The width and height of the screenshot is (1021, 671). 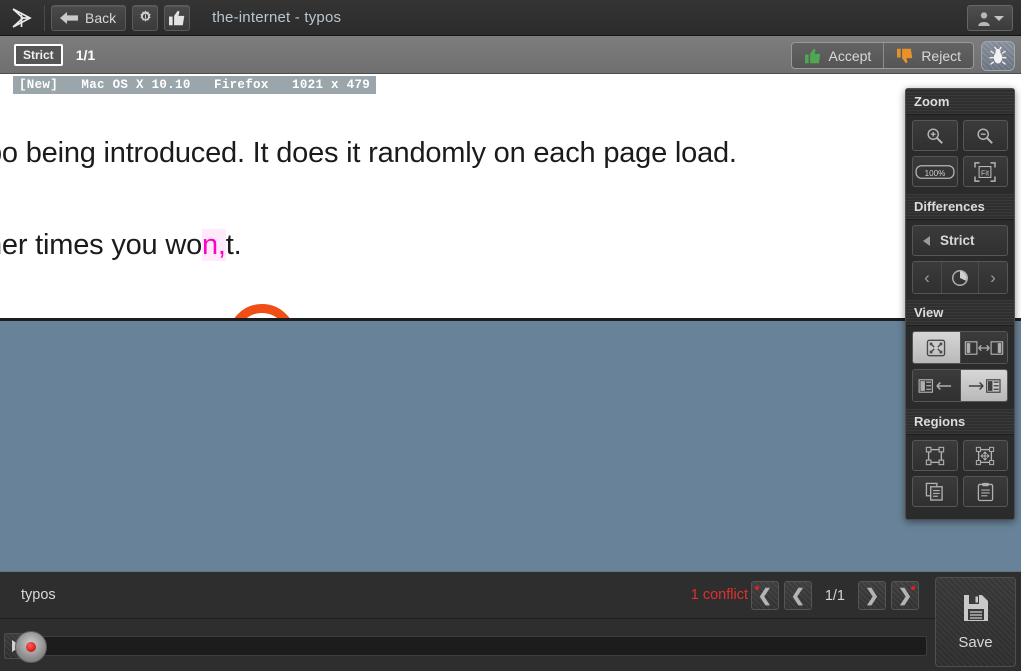 What do you see at coordinates (214, 245) in the screenshot?
I see `diff-highlight: n,` at bounding box center [214, 245].